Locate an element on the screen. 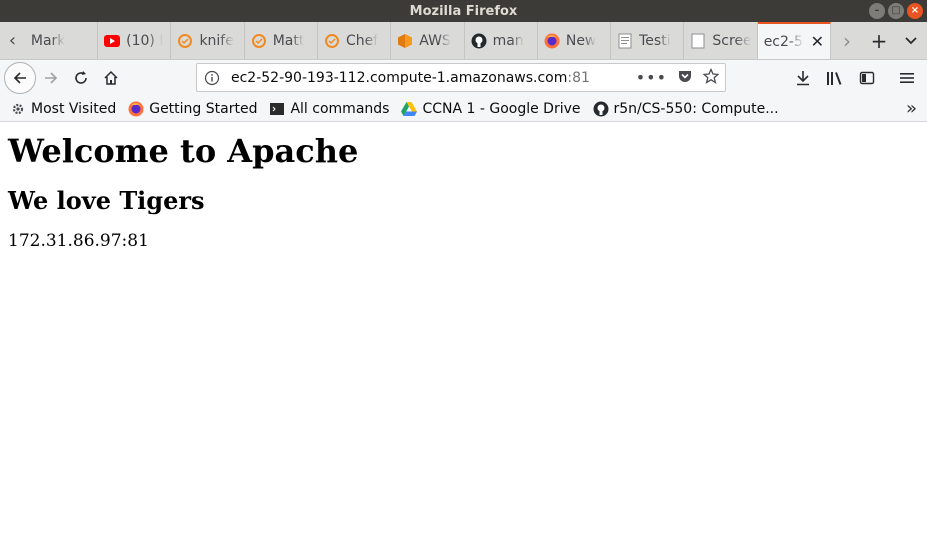 The width and height of the screenshot is (927, 557). window-titlebar: Mozilla Firefox – □ × is located at coordinates (463, 11).